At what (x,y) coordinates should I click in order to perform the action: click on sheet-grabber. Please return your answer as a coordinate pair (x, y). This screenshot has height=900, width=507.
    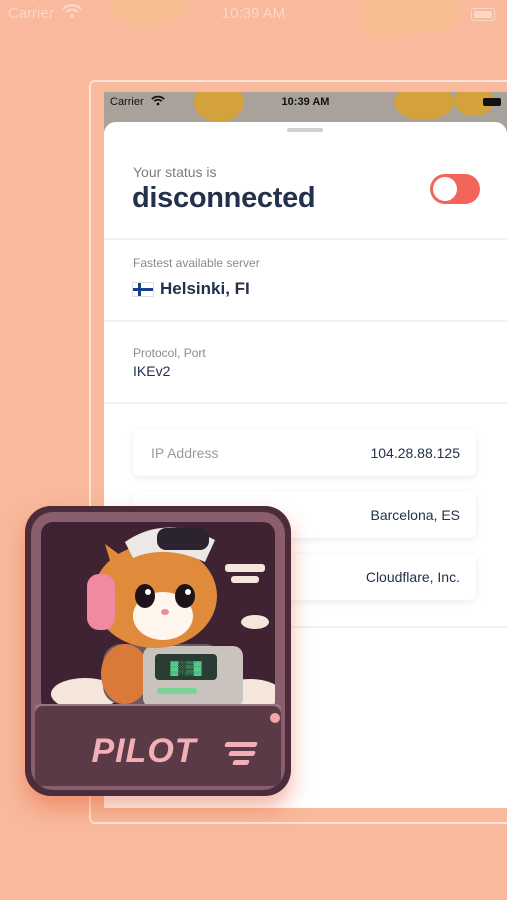
    Looking at the image, I should click on (305, 130).